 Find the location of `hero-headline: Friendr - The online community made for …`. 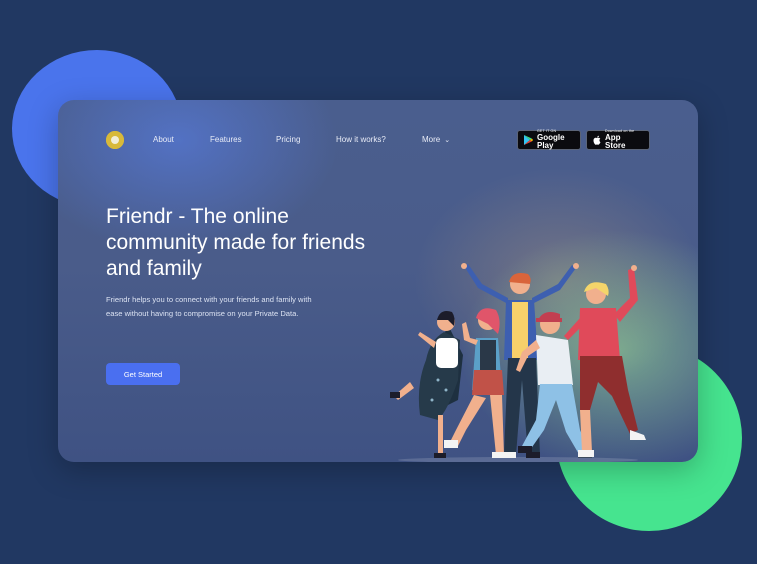

hero-headline: Friendr - The online community made for … is located at coordinates (236, 242).